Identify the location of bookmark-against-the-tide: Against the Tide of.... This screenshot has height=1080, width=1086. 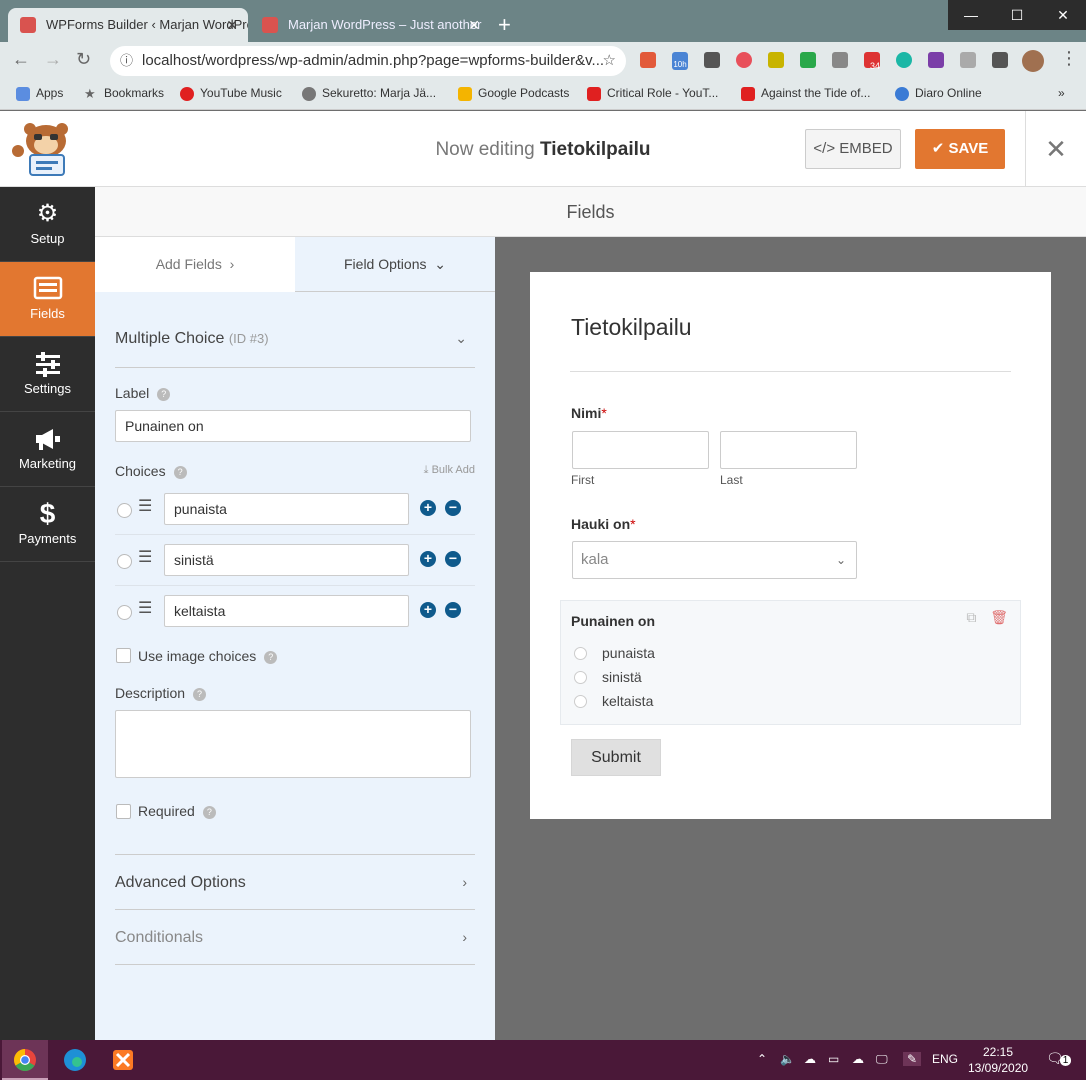
(805, 93).